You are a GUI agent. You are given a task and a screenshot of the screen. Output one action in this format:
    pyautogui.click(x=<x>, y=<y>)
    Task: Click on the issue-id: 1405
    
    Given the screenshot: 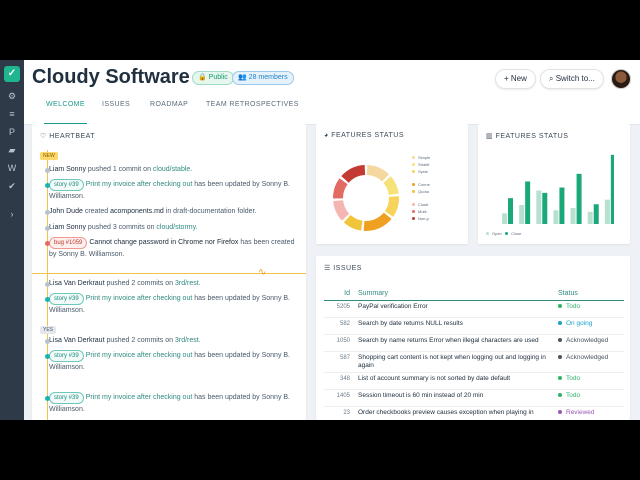 What is the action you would take?
    pyautogui.click(x=339, y=398)
    